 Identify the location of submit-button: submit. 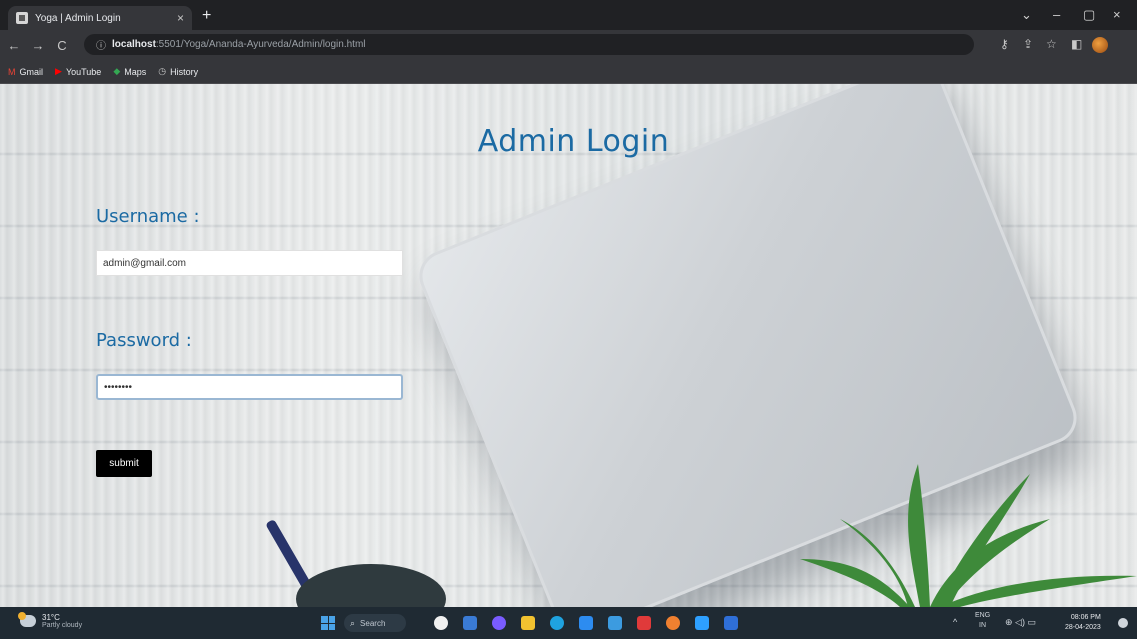
(124, 463).